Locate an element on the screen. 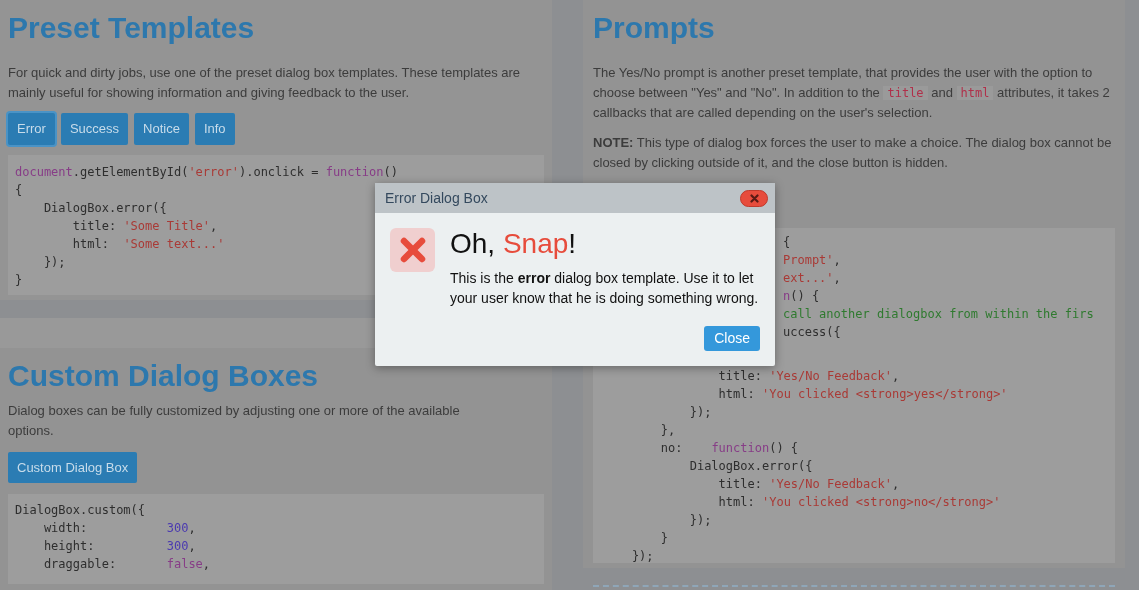  code-line: draggable: false, is located at coordinates (126, 564).